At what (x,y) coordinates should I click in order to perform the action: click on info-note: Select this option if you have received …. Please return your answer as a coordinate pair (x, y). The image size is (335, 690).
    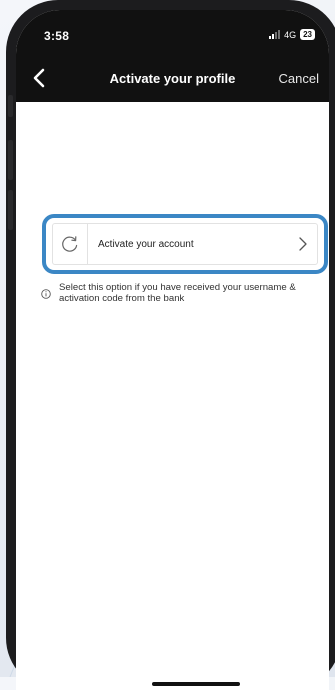
    Looking at the image, I should click on (181, 293).